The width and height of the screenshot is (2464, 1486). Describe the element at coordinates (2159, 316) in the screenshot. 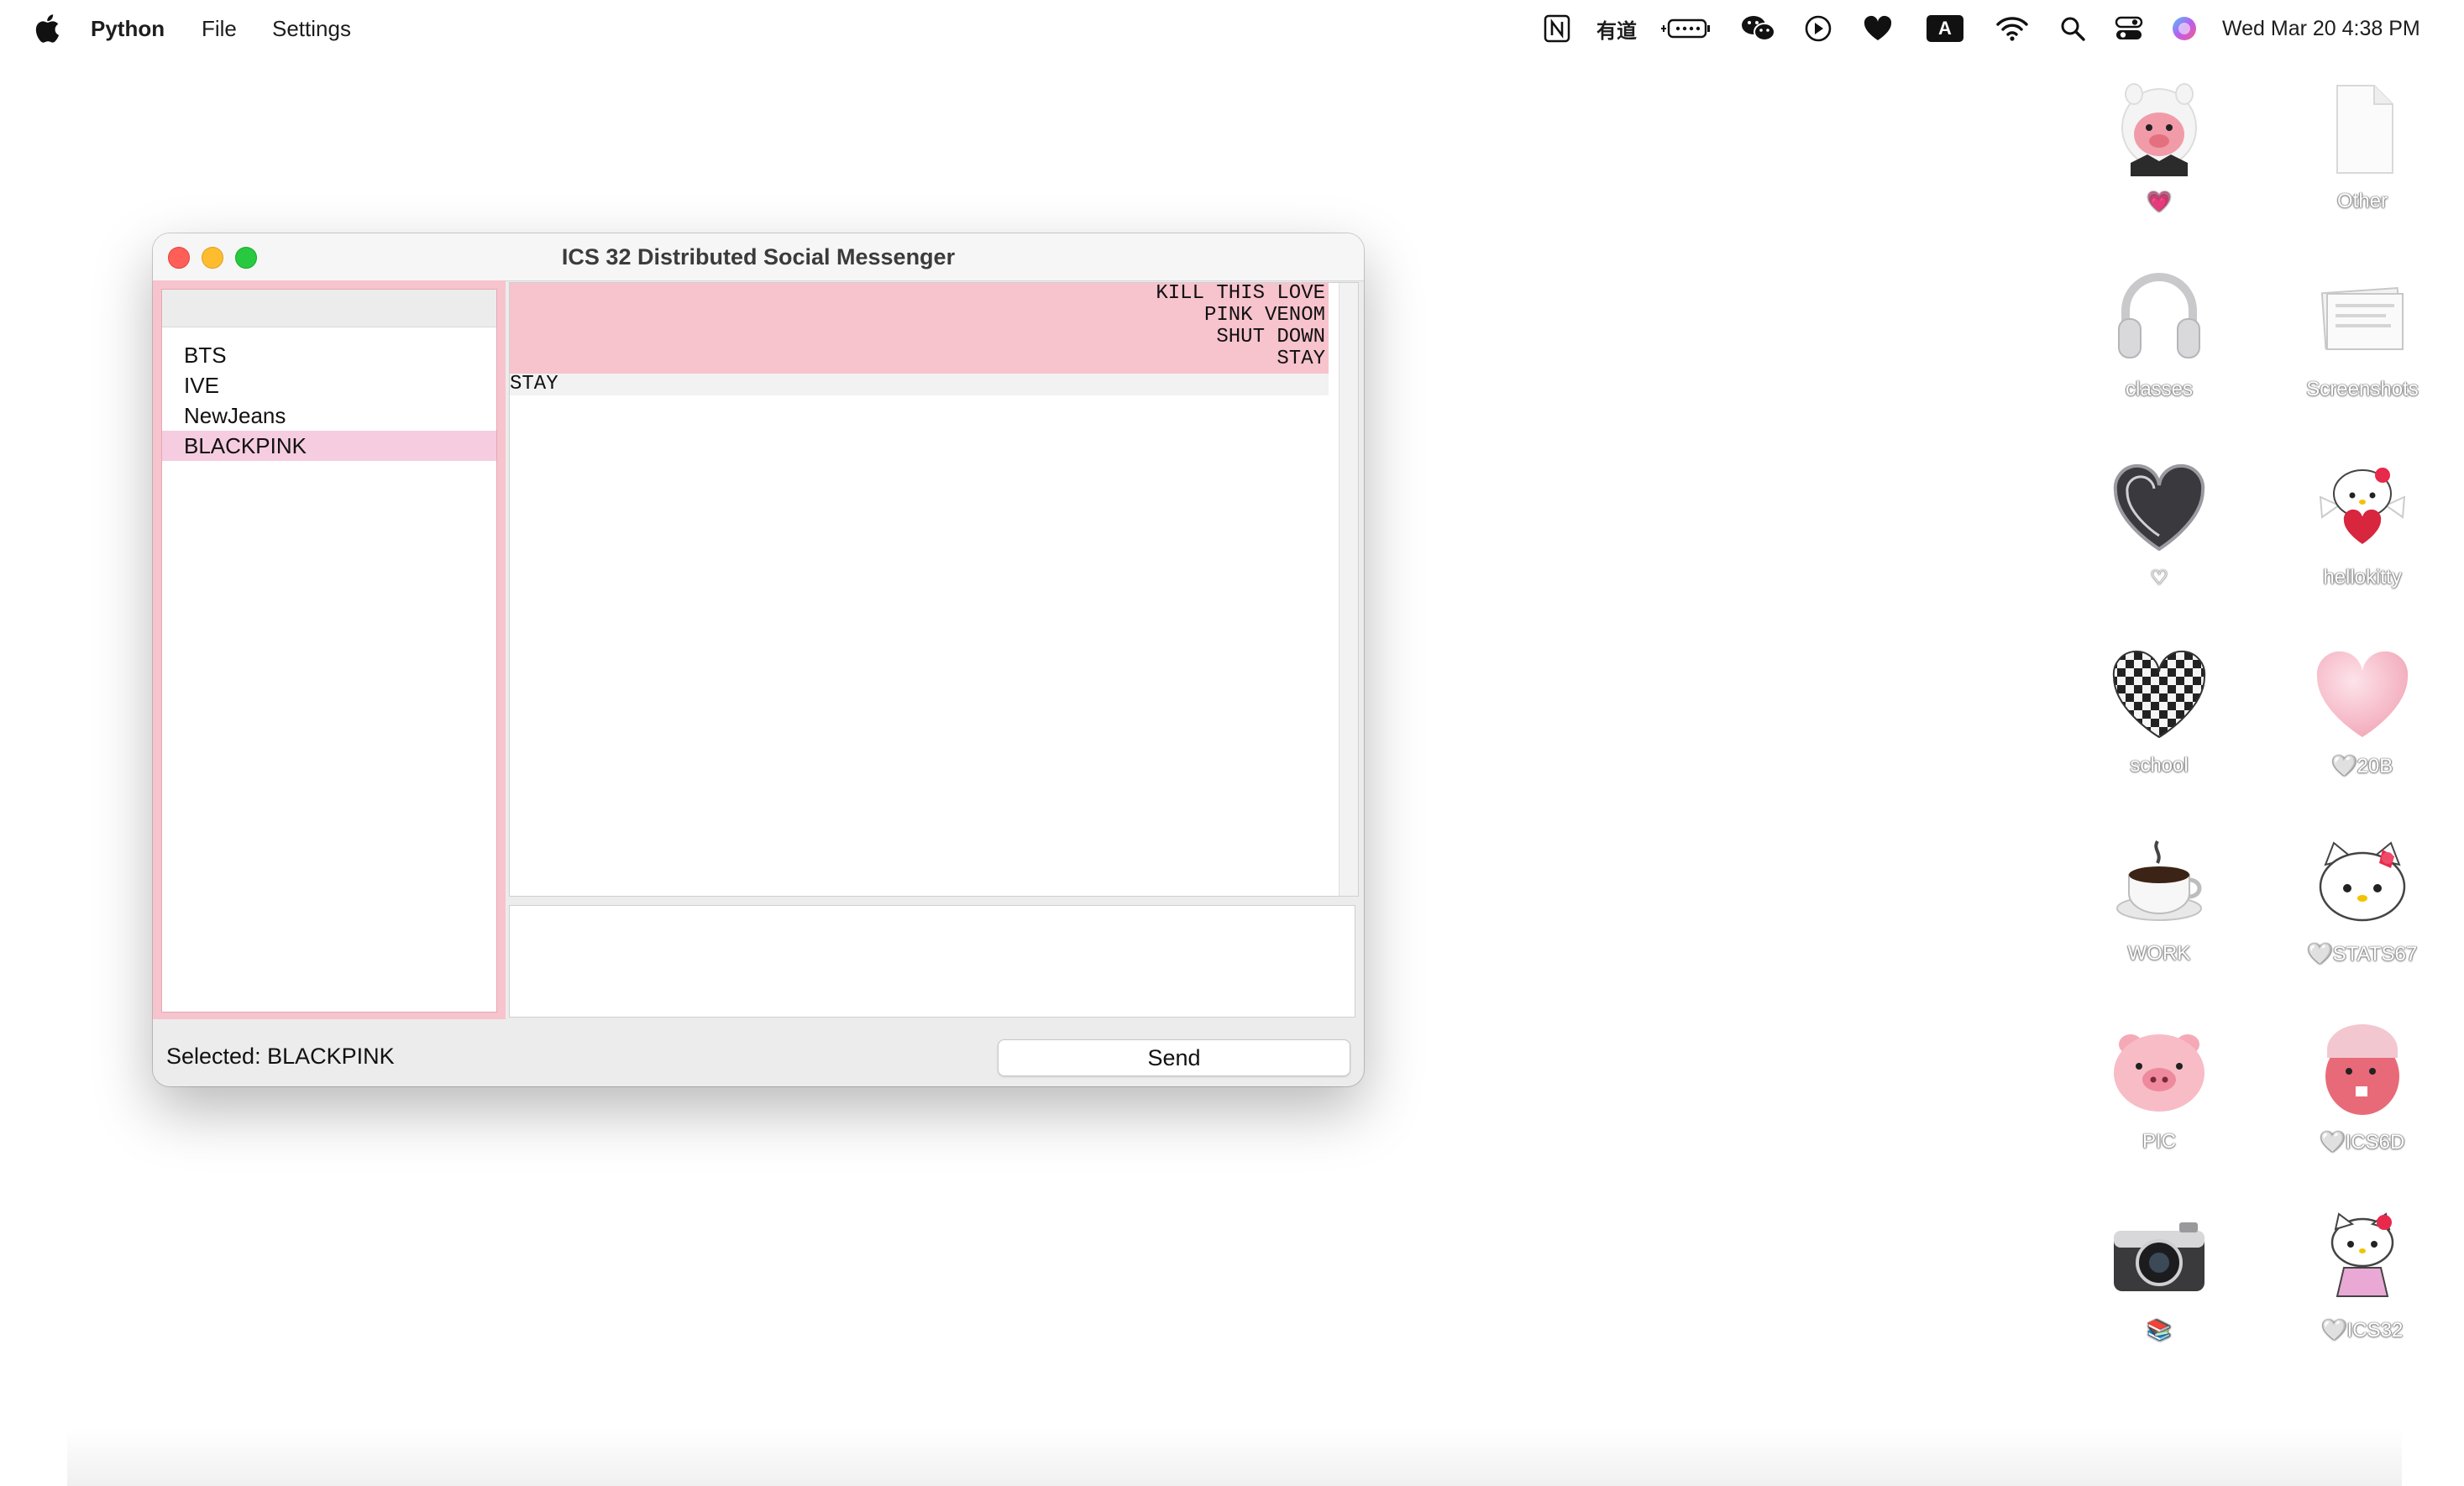

I see `headphones-icon` at that location.